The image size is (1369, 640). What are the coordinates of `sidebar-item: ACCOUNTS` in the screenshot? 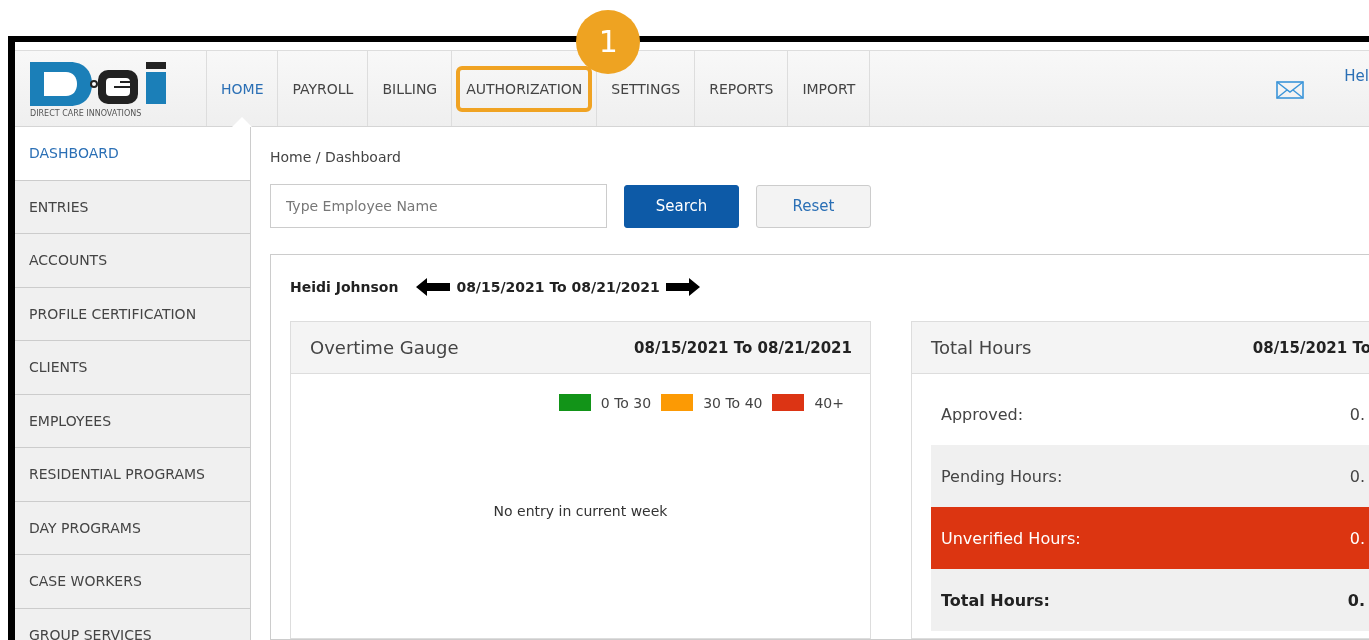 It's located at (132, 261).